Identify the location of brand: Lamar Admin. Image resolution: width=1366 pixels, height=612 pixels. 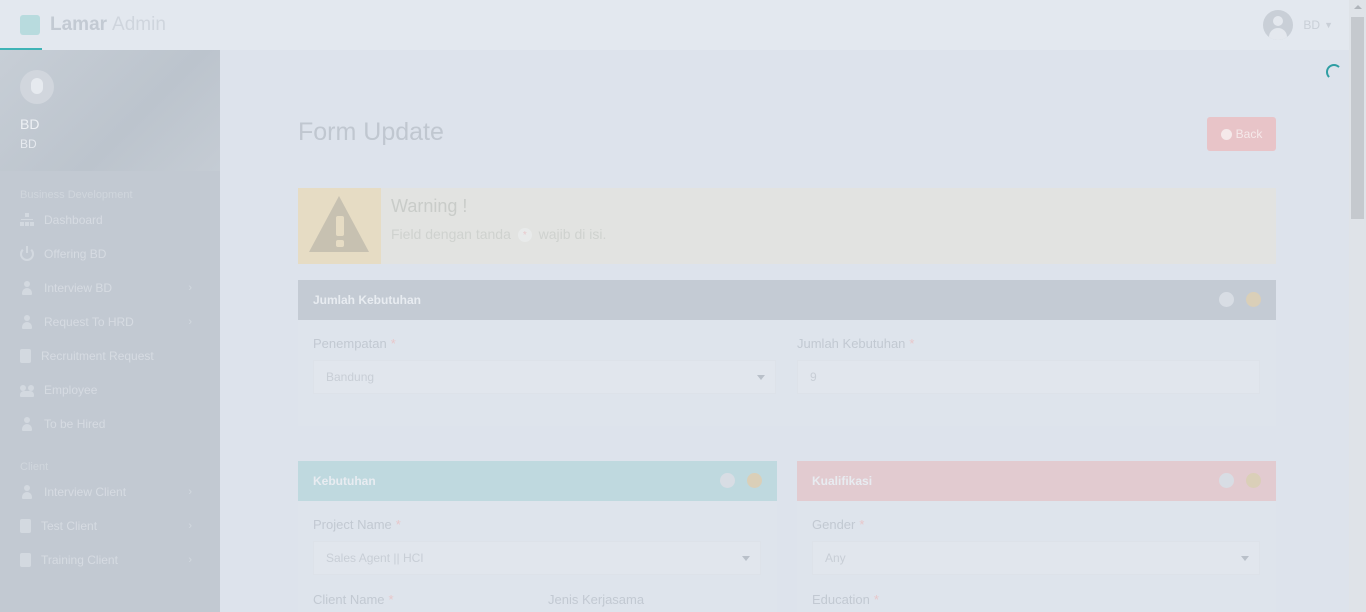
(93, 25).